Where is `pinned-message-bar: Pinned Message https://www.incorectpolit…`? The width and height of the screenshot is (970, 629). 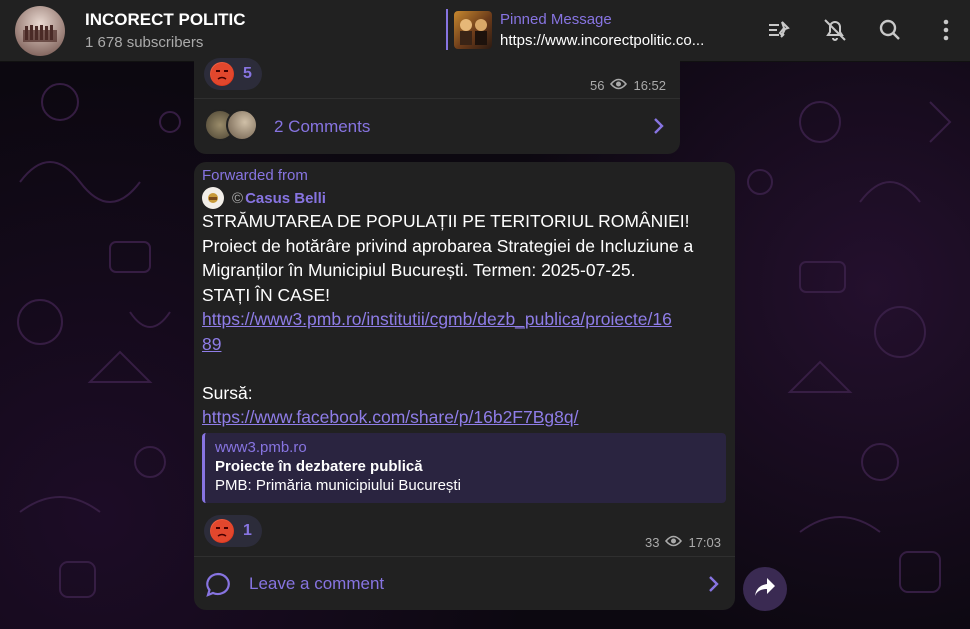
pinned-message-bar: Pinned Message https://www.incorectpolit… is located at coordinates (596, 31).